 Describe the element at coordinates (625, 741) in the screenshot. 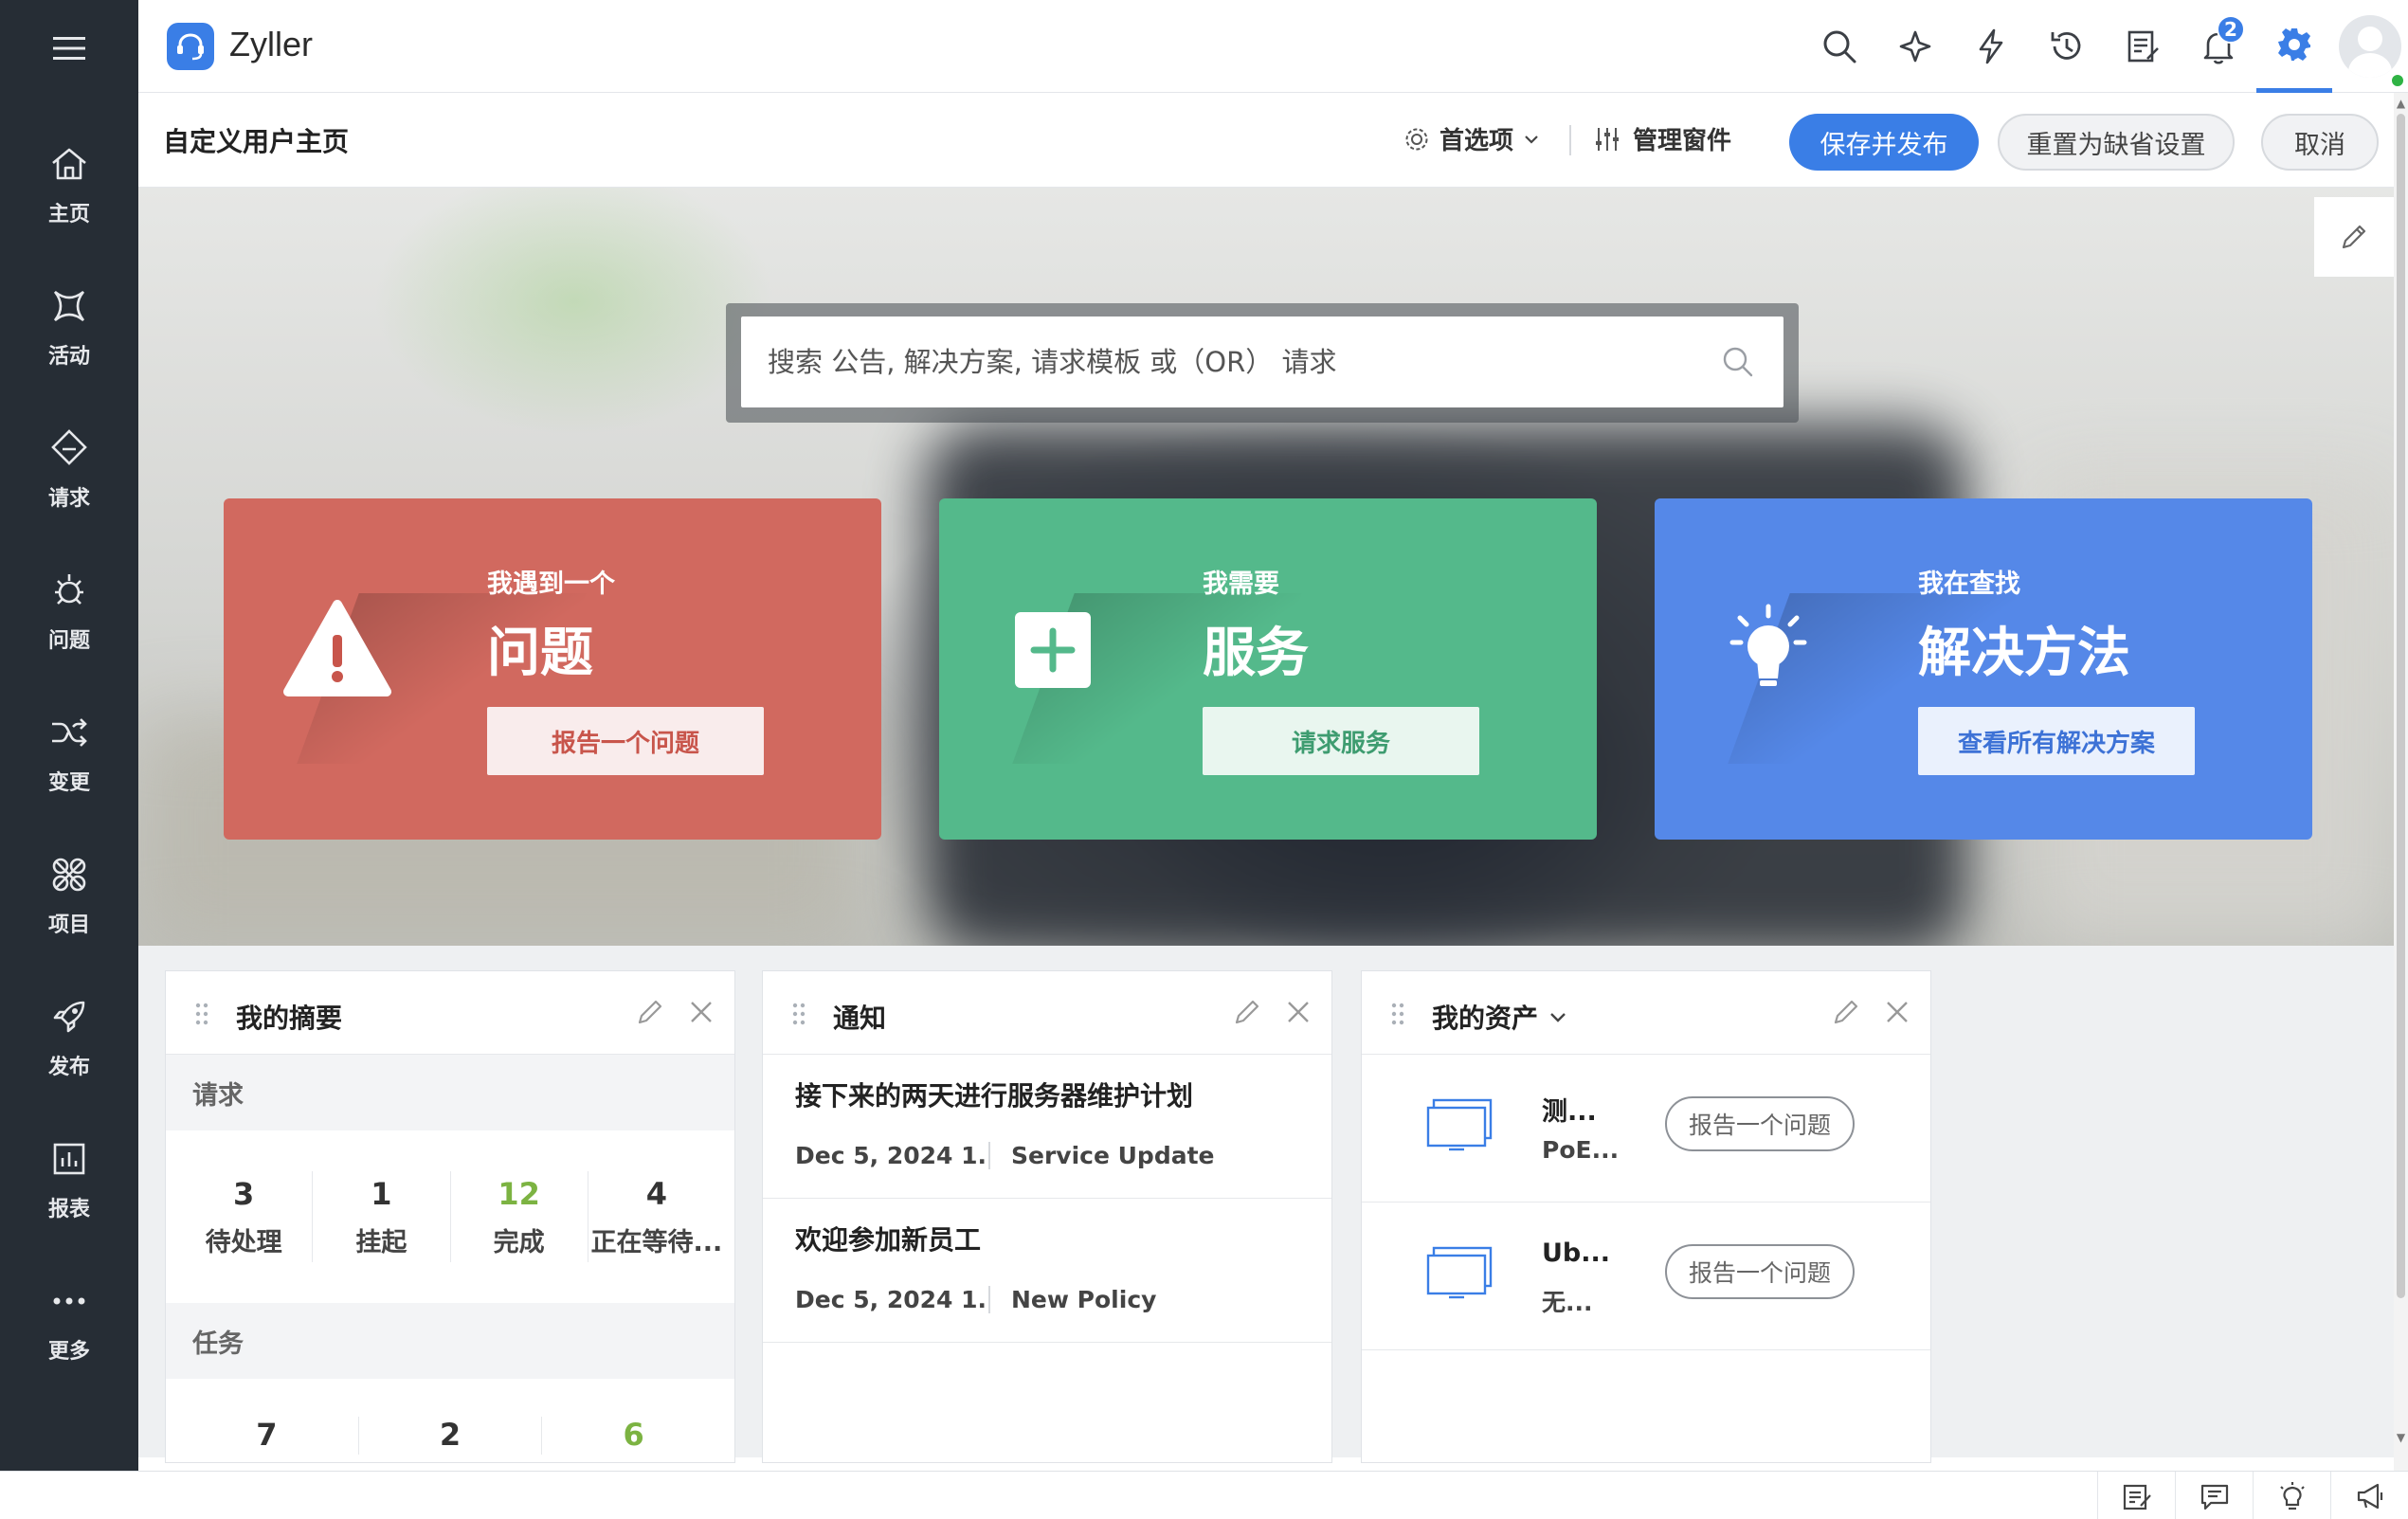

I see `report-issue-button: 报告一个问题` at that location.